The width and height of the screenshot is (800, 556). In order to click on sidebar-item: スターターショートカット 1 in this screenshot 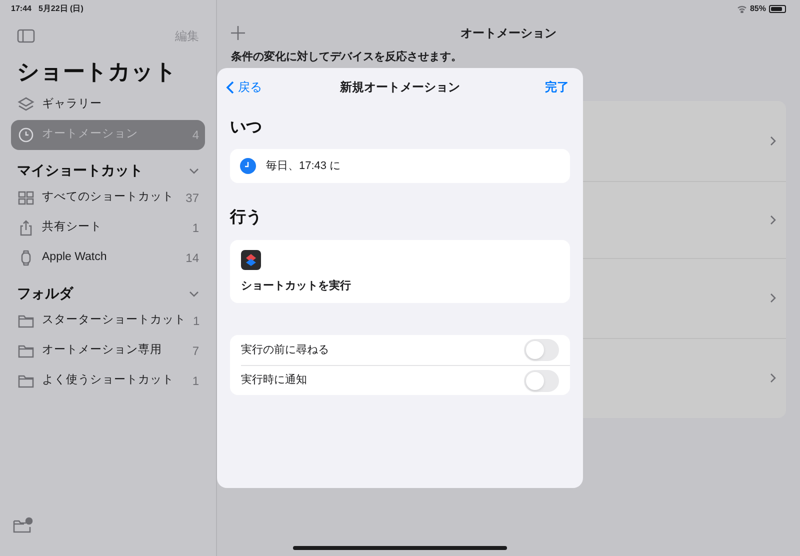, I will do `click(108, 321)`.